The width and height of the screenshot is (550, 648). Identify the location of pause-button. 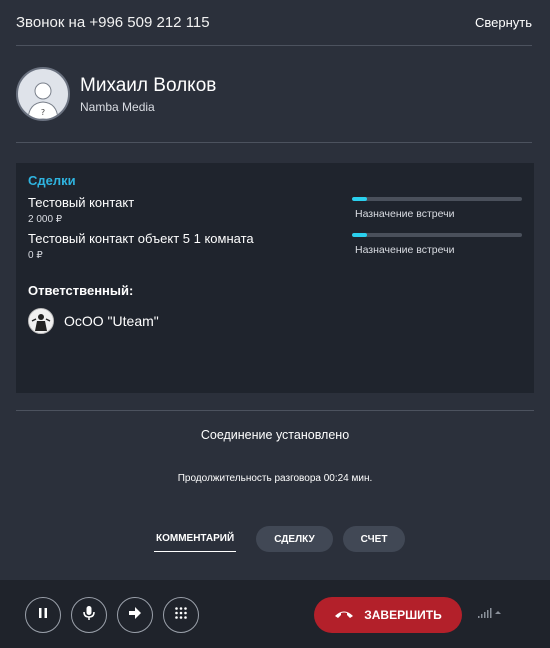
(43, 615).